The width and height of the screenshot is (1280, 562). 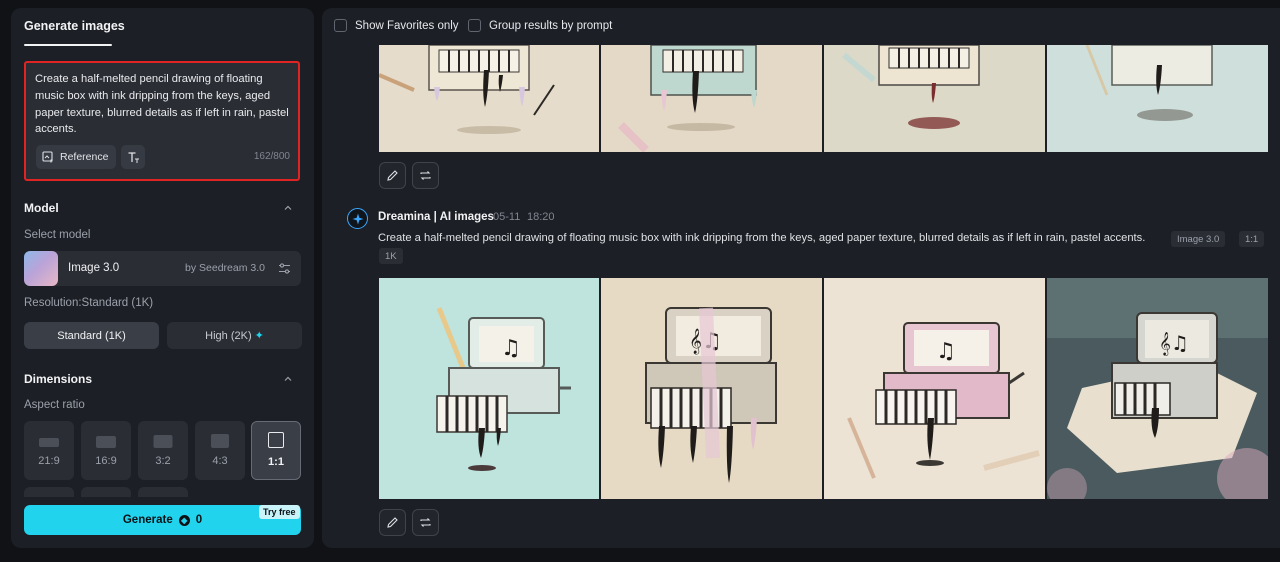 I want to click on resolution-label: Resolution:Standard (1K), so click(x=89, y=303).